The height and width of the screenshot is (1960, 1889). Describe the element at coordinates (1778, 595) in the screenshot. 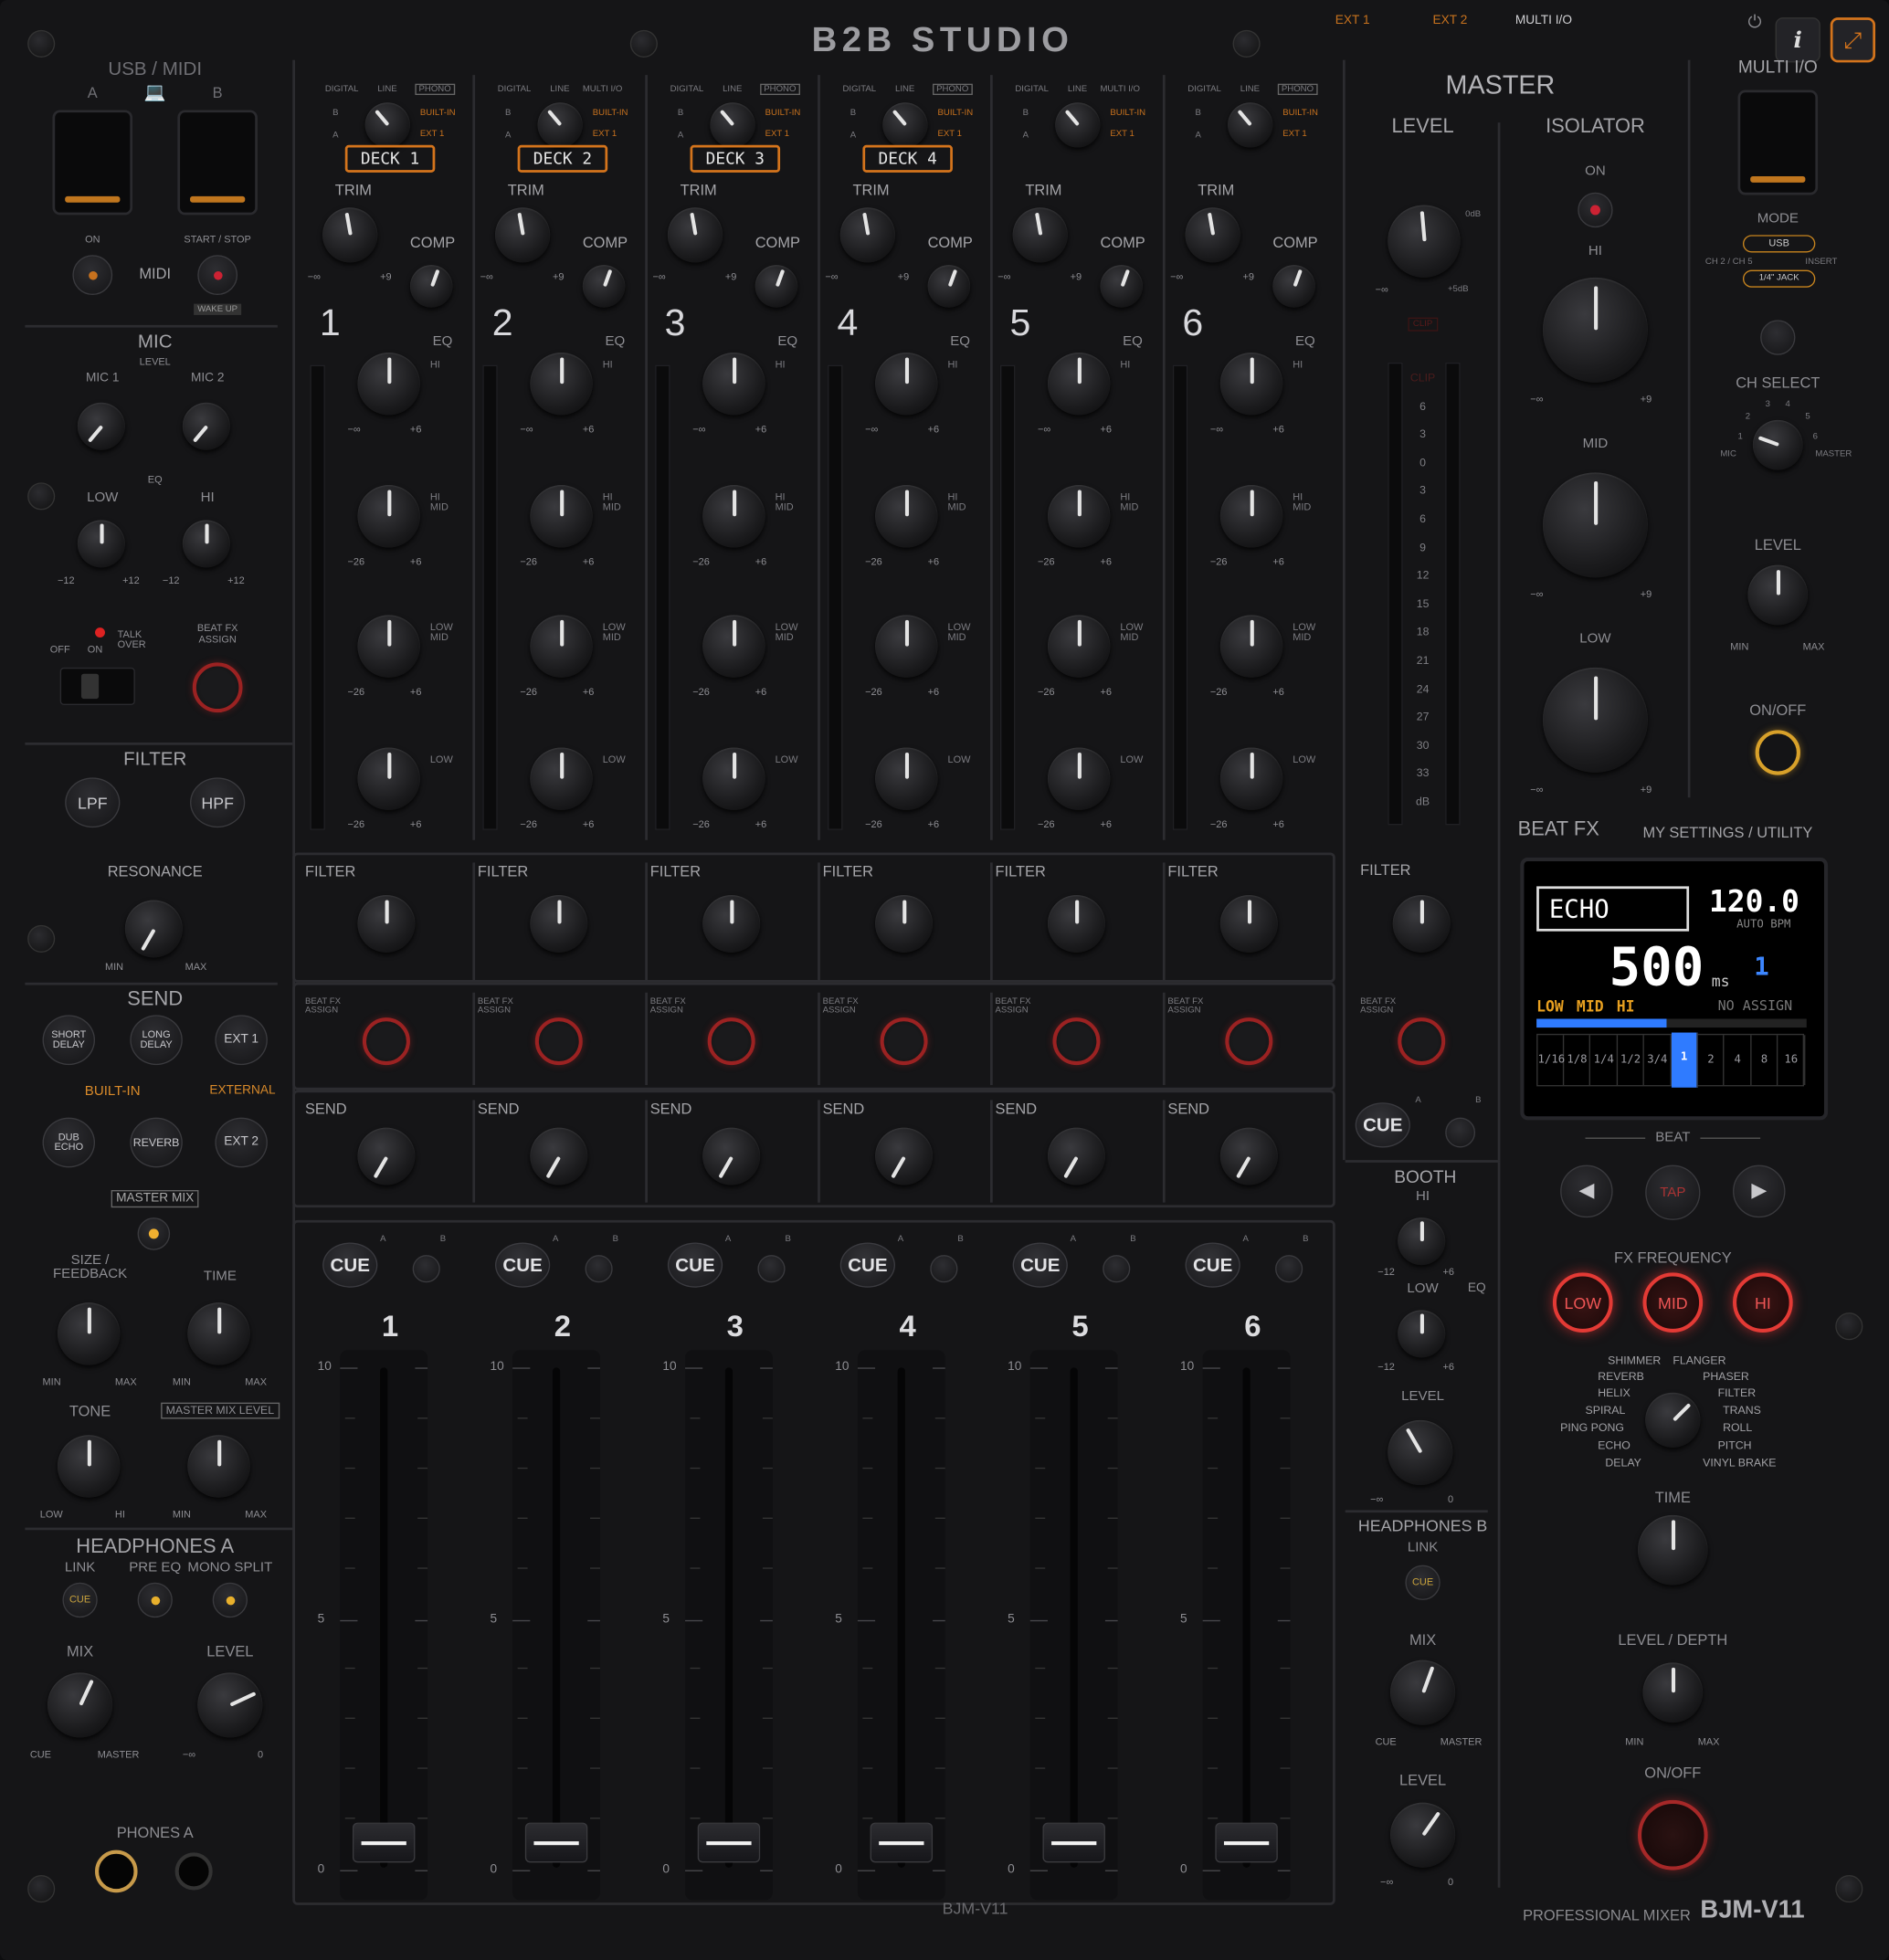

I see `multi-io-level-knob` at that location.